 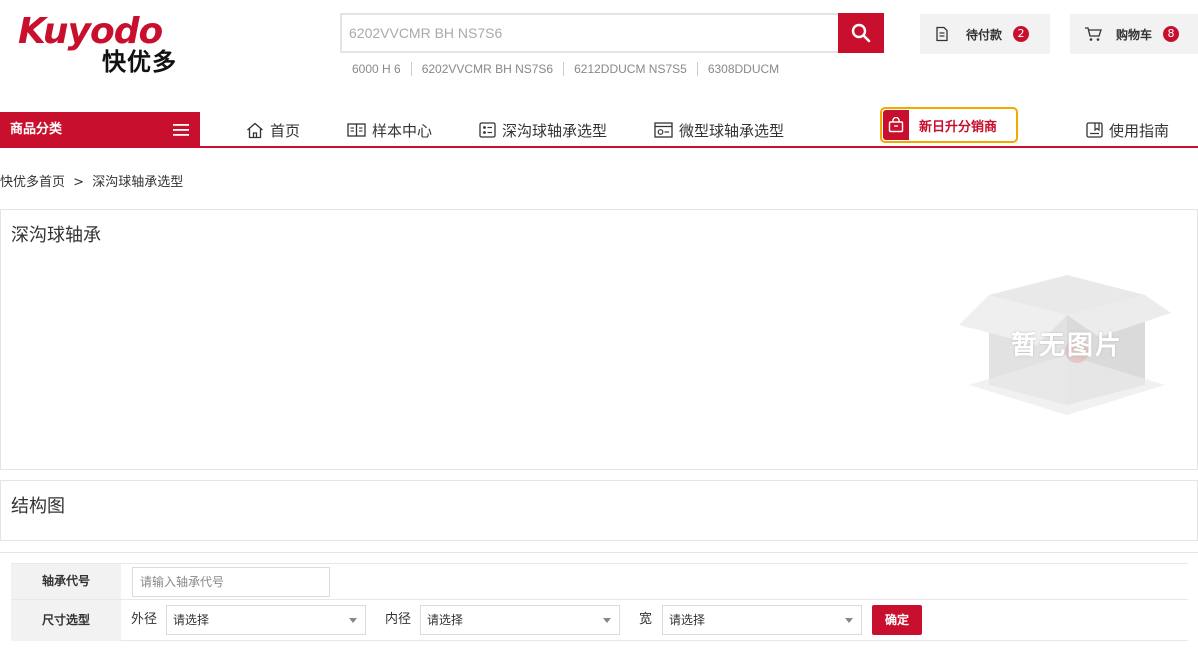 I want to click on inner-diameter-select: 请选择, so click(x=520, y=620).